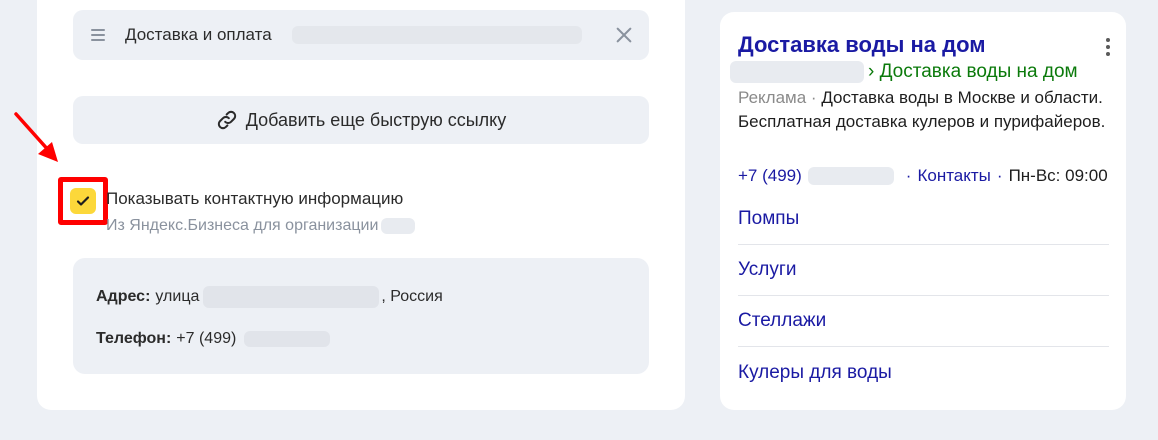 This screenshot has height=440, width=1158. Describe the element at coordinates (923, 372) in the screenshot. I see `sitelink-water-coolers: Кулеры для воды` at that location.